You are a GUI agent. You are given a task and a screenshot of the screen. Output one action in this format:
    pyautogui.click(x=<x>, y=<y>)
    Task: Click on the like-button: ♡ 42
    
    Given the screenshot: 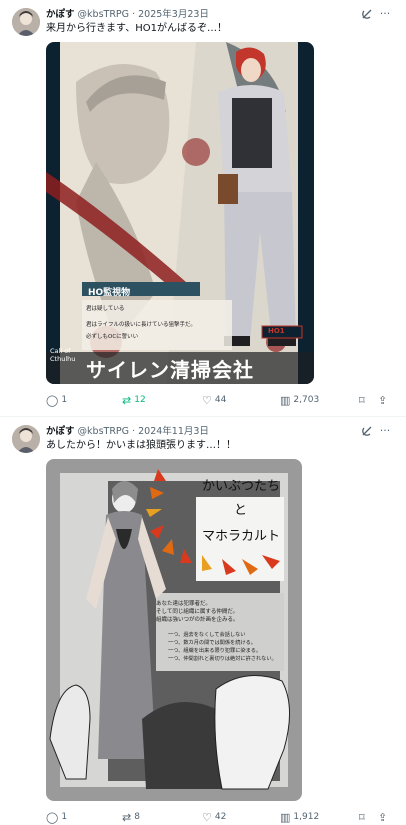 What is the action you would take?
    pyautogui.click(x=214, y=817)
    